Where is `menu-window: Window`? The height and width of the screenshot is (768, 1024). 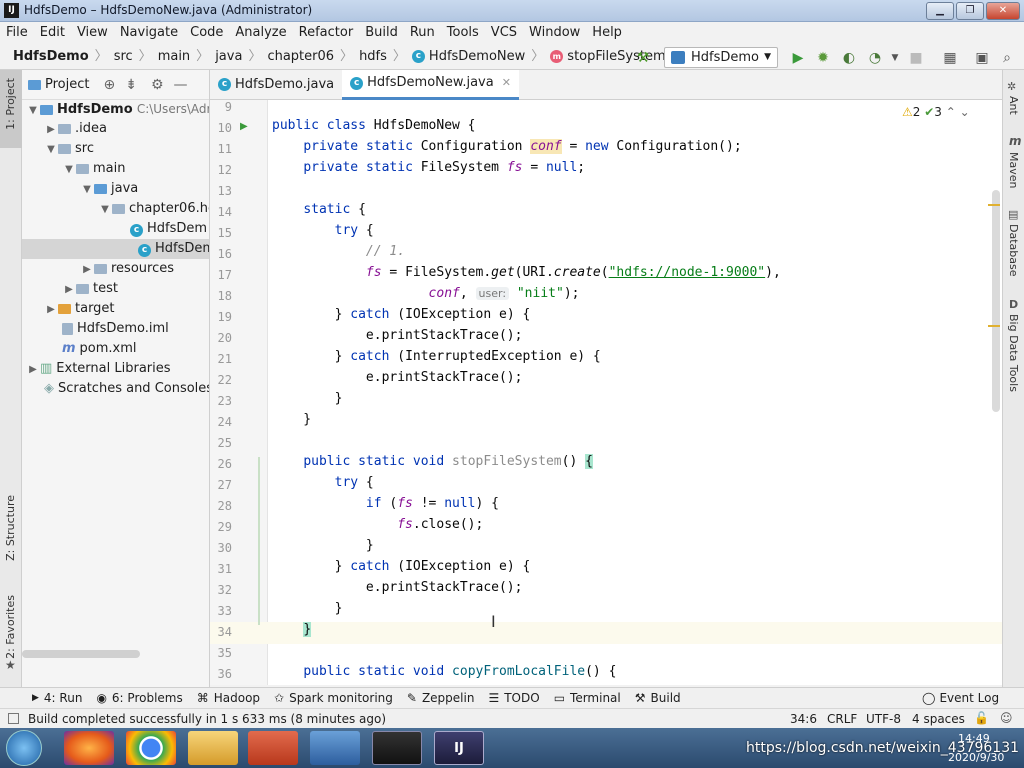
menu-window: Window is located at coordinates (554, 33).